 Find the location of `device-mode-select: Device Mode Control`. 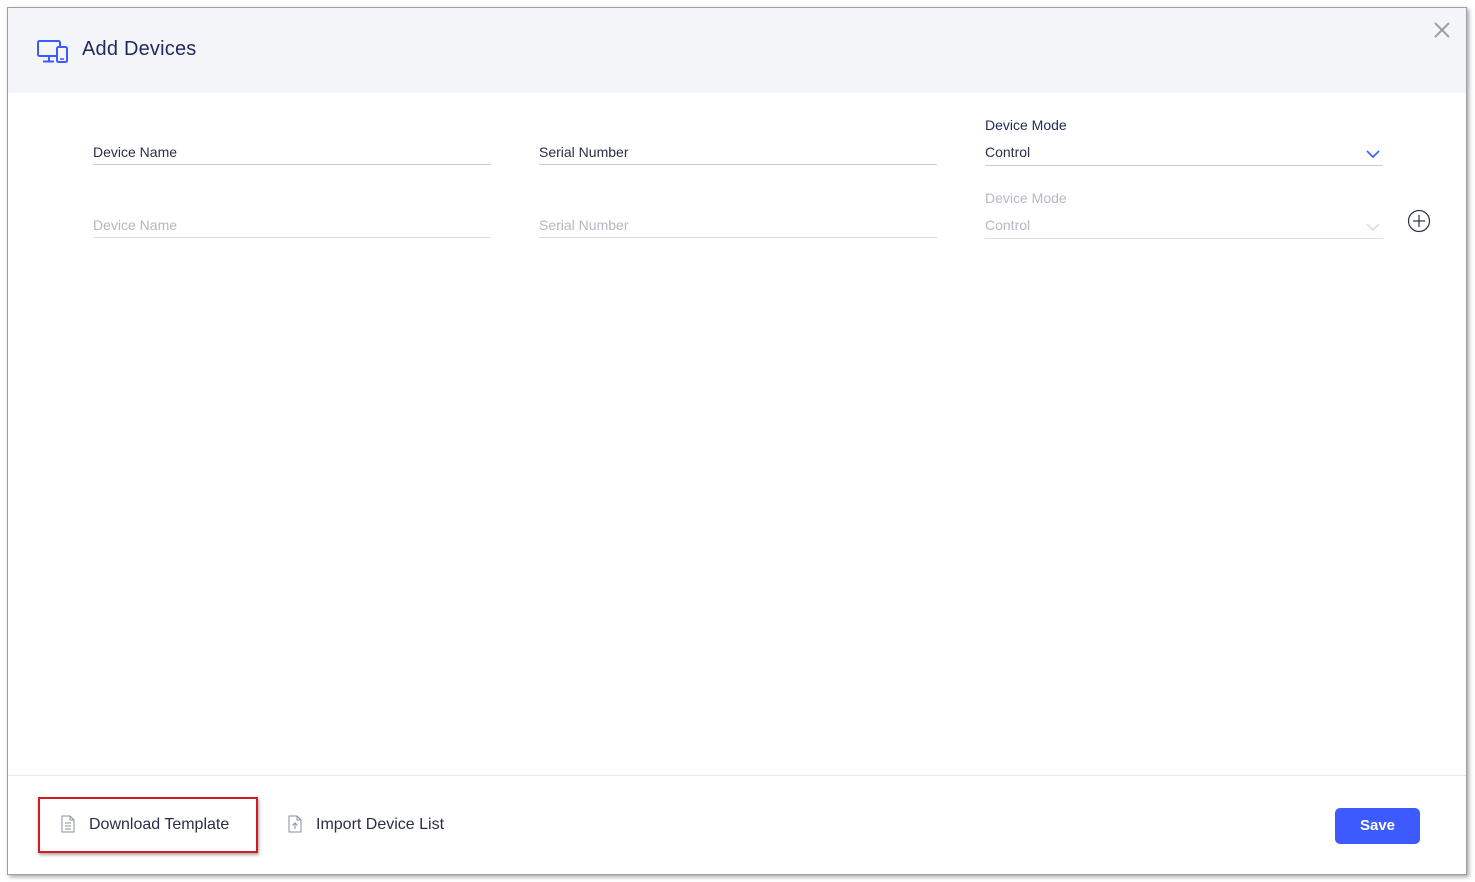

device-mode-select: Device Mode Control is located at coordinates (1184, 142).